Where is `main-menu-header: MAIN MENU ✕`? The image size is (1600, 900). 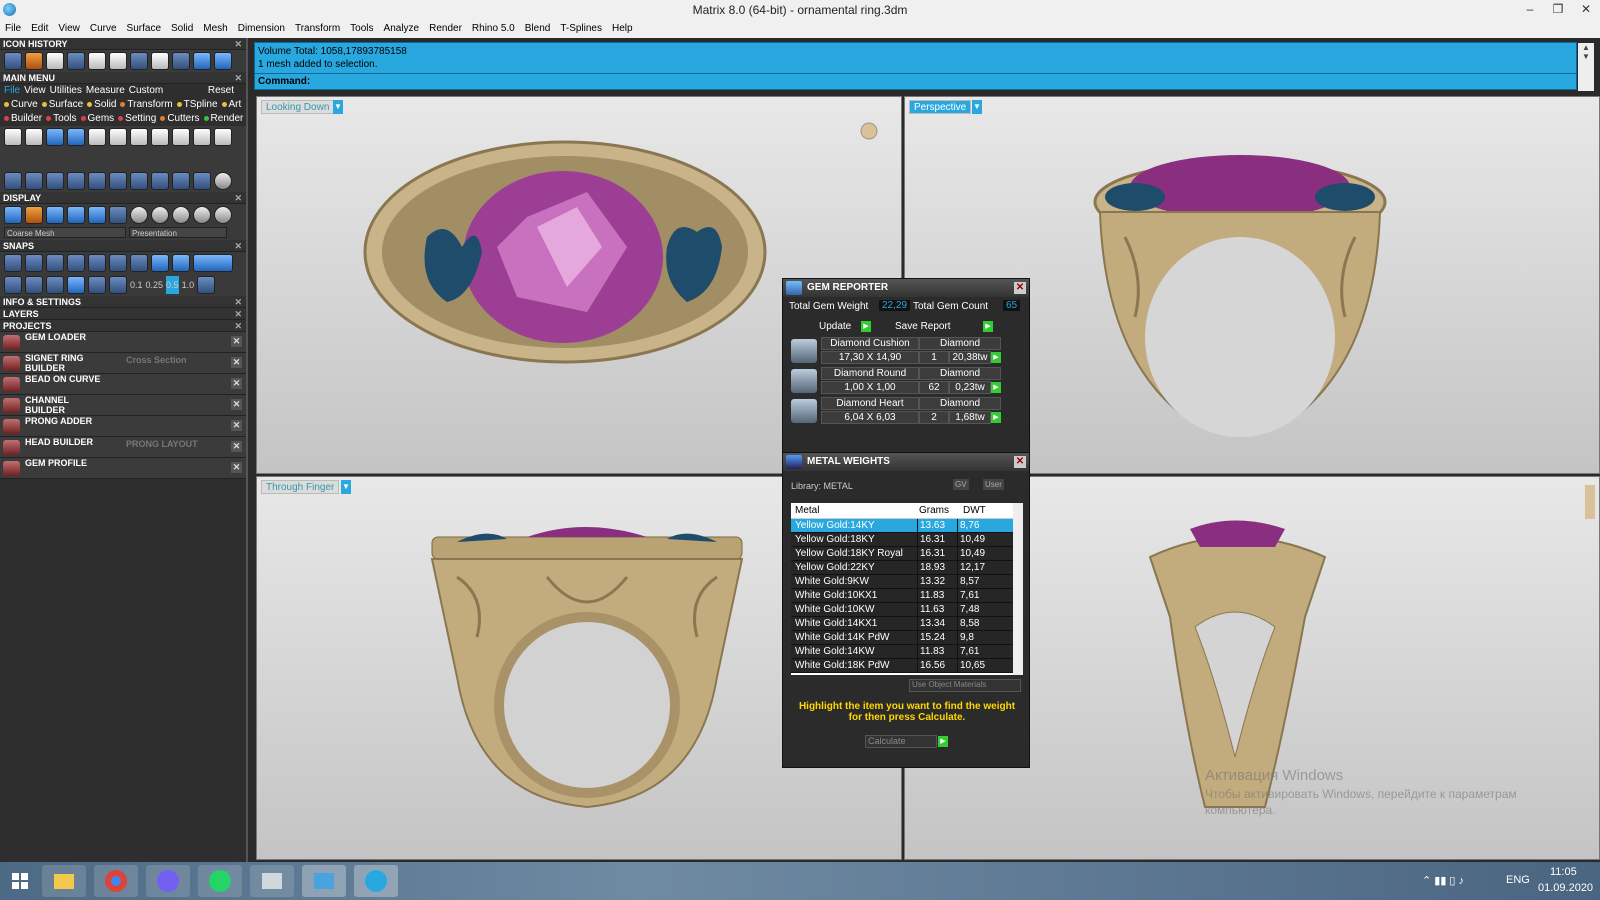
main-menu-header: MAIN MENU ✕ is located at coordinates (123, 78).